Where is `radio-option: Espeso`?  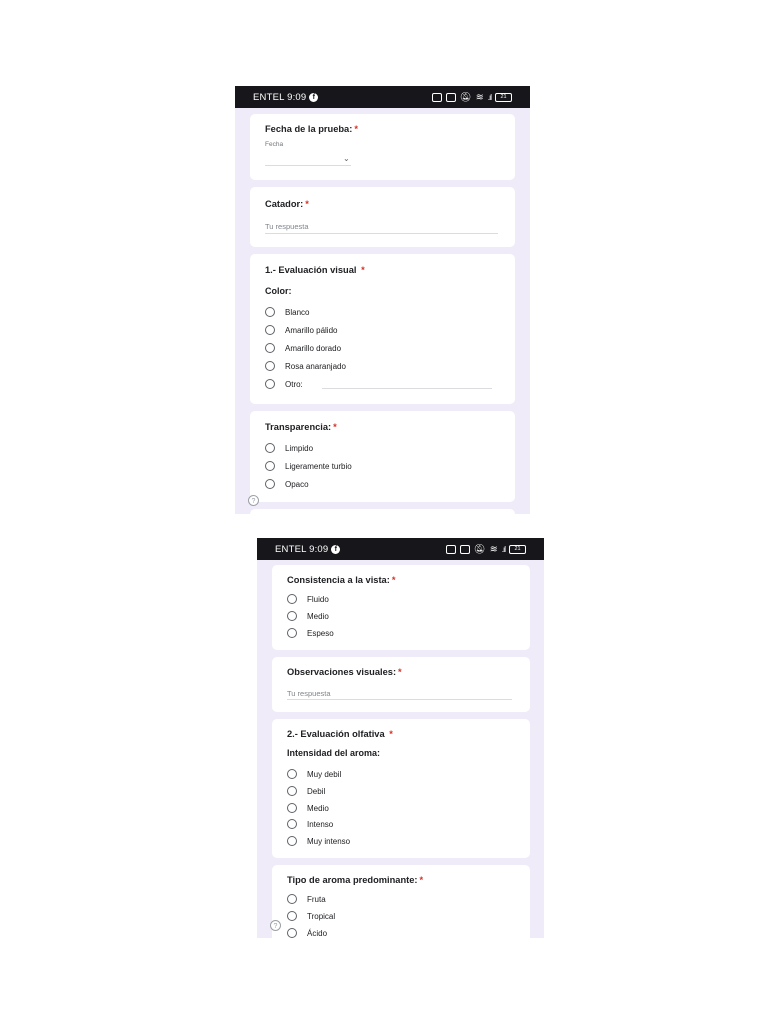
radio-option: Espeso is located at coordinates (310, 633).